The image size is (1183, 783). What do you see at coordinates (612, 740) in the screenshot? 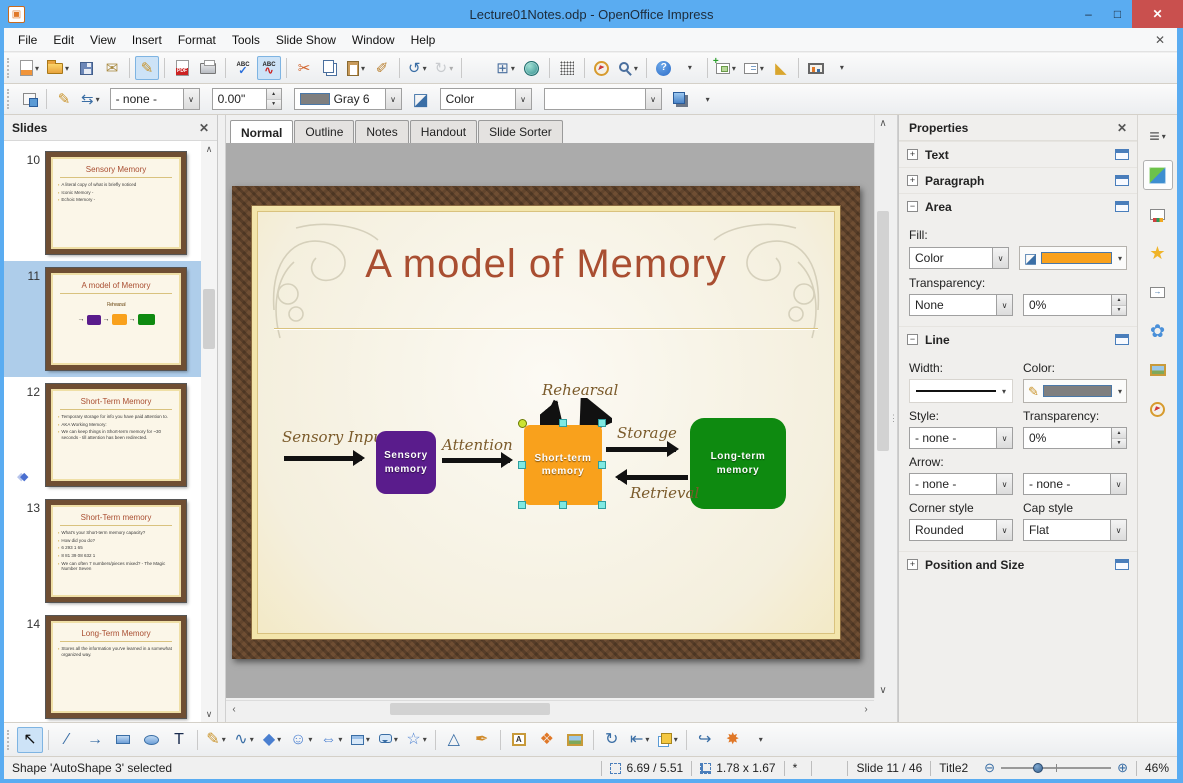
I see `rotate-button: ↻` at bounding box center [612, 740].